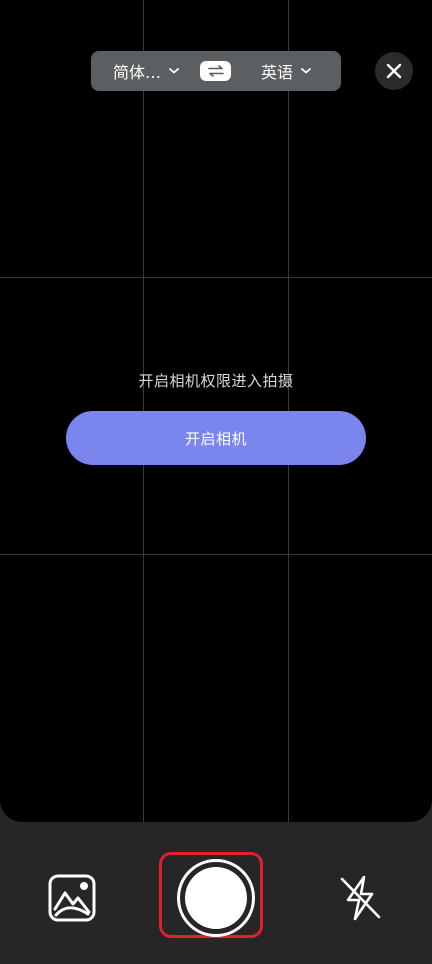 The image size is (432, 964). I want to click on grid-line-horizontal-bottom, so click(216, 554).